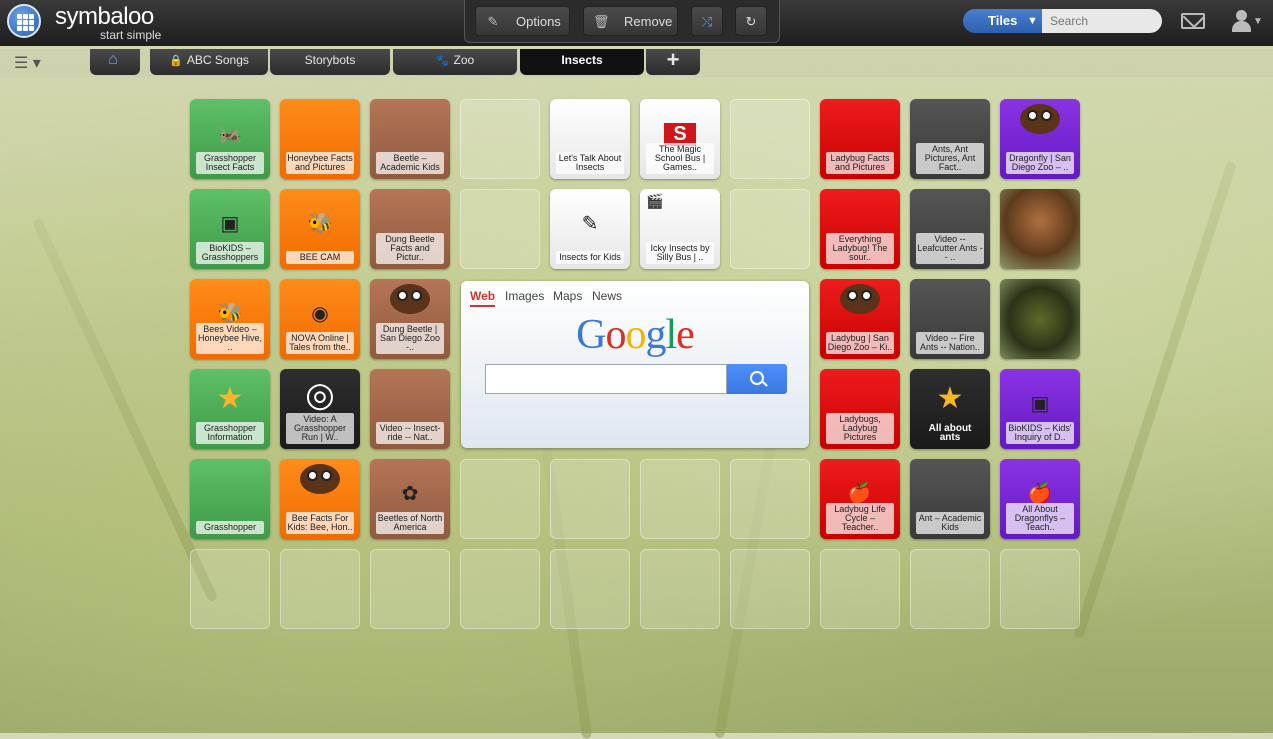  I want to click on bookmark-tile: Beetle – Academic Kids, so click(410, 139).